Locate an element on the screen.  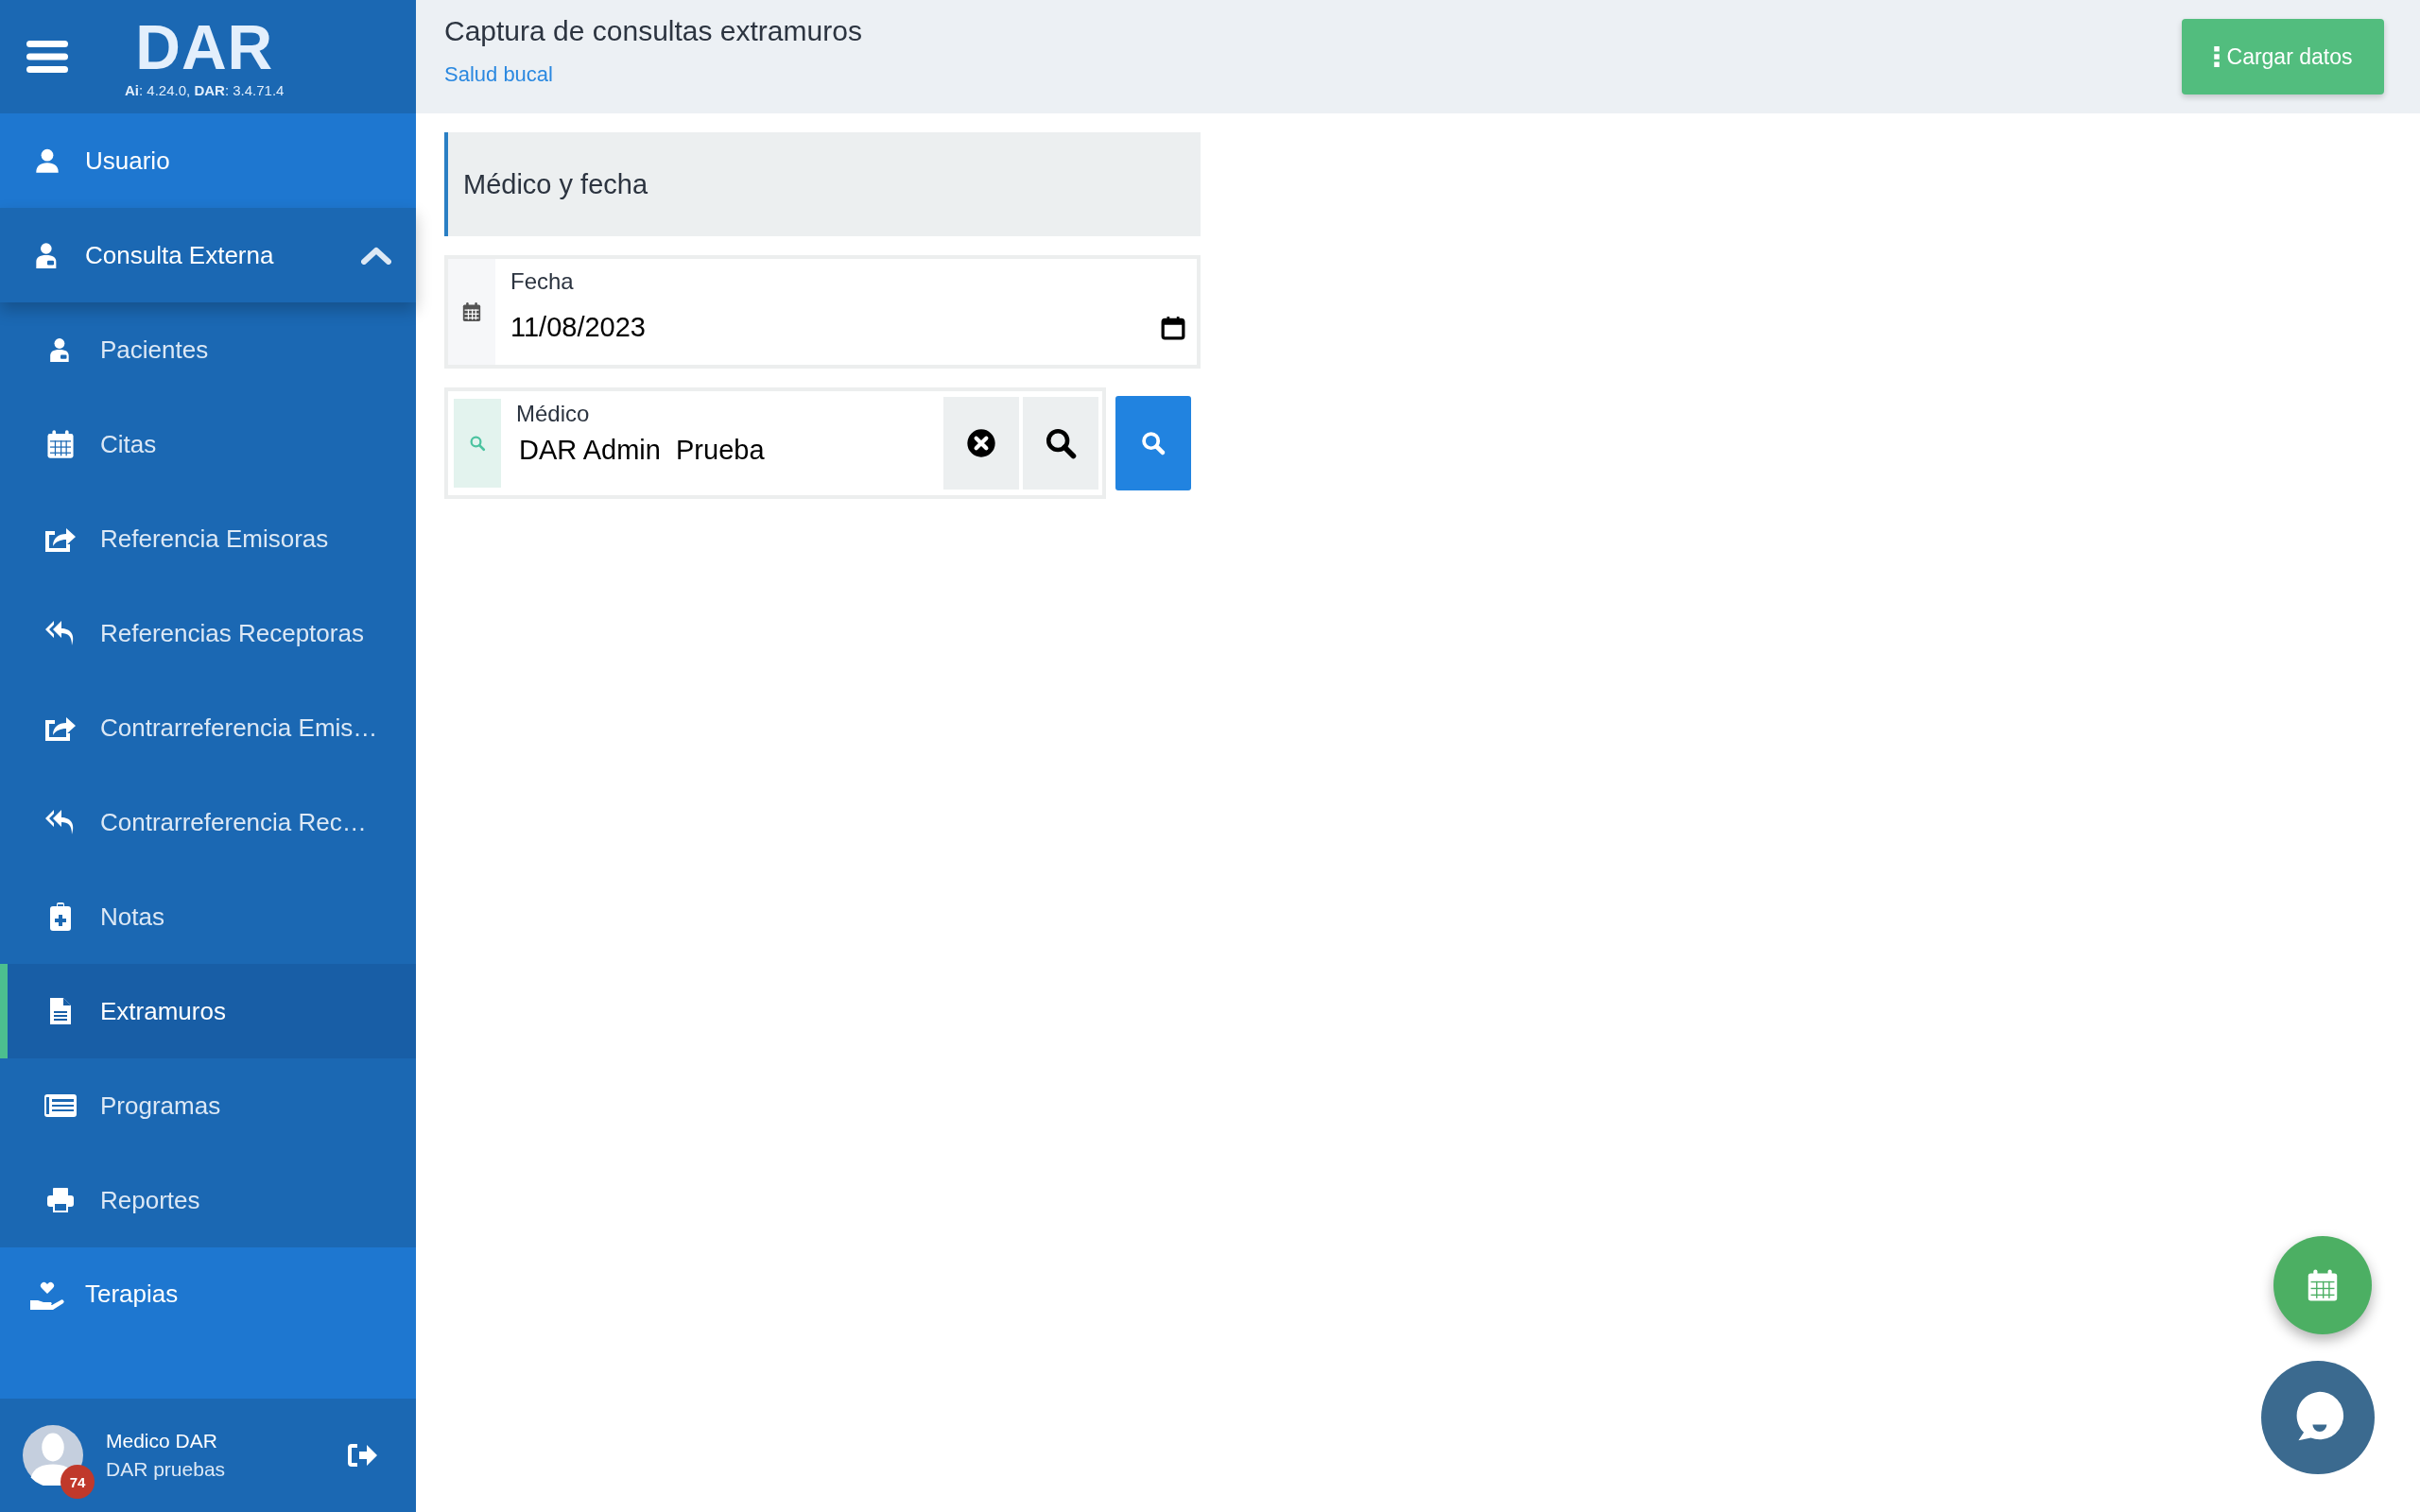
sidebar-item: Programas is located at coordinates (208, 1105).